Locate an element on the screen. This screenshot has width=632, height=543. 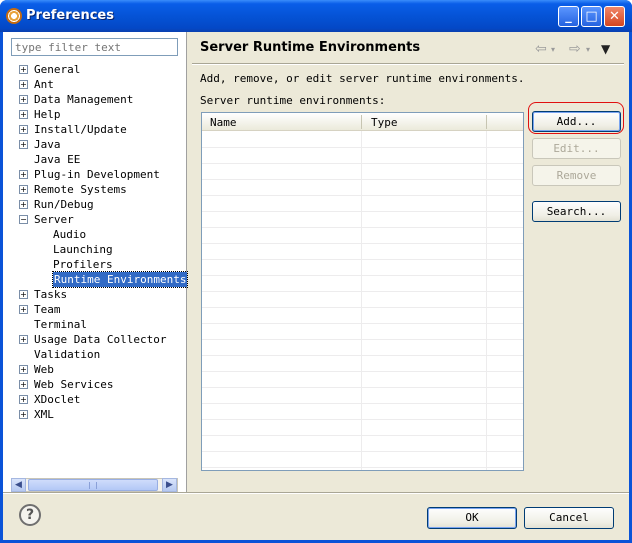
view-menu-icon: ▼ is located at coordinates (605, 49).